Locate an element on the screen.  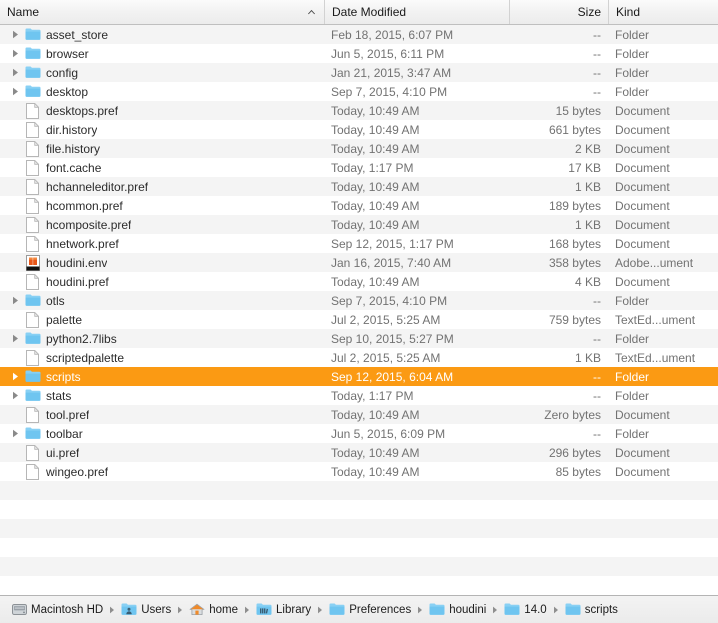
file-date-modified: Feb 18, 2015, 6:07 PM is located at coordinates (392, 34).